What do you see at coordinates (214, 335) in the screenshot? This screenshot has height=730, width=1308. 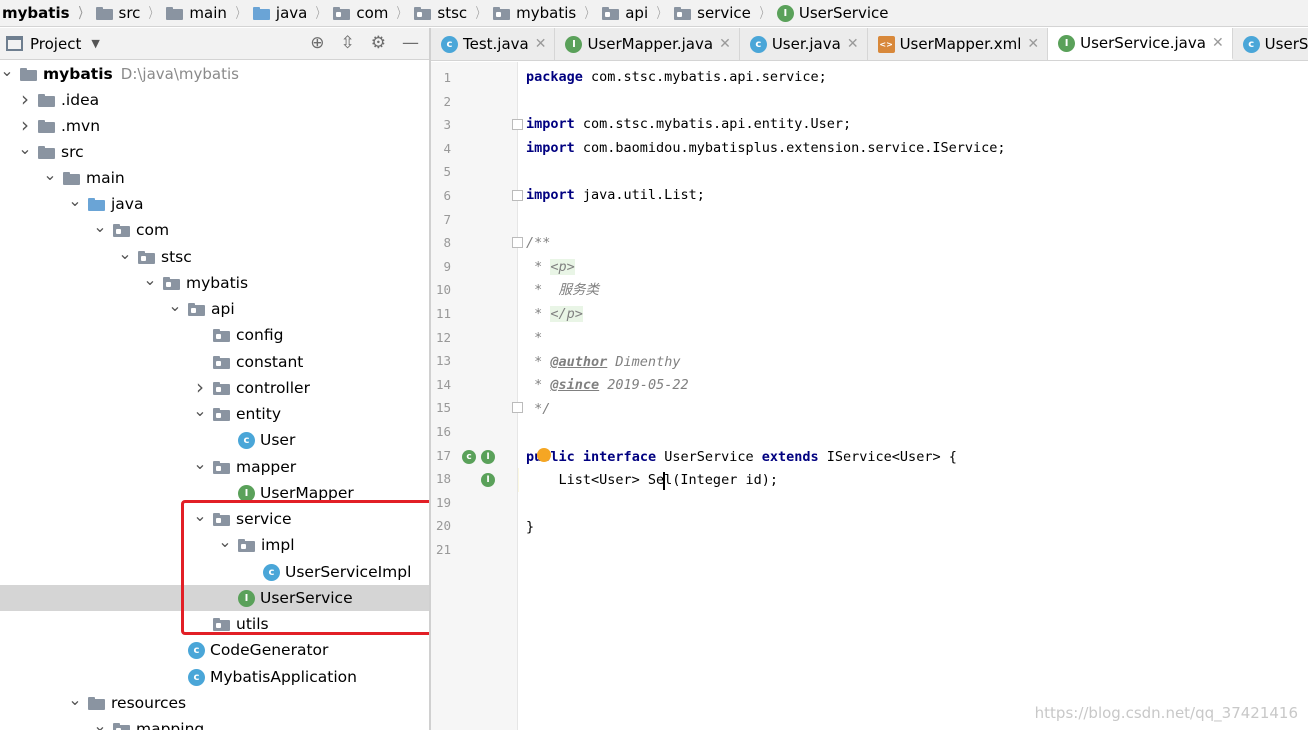 I see `tree-node: config` at bounding box center [214, 335].